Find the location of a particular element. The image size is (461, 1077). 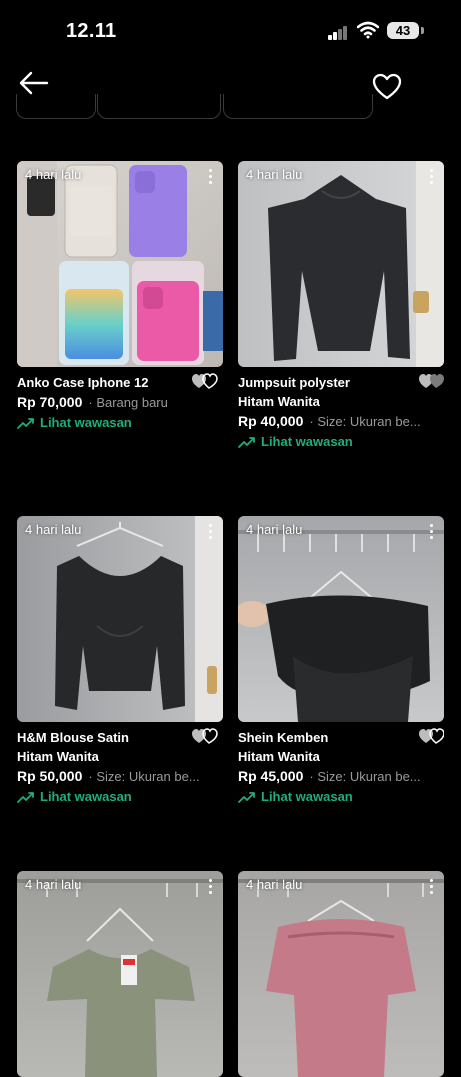

listing-title: H&M Blouse Satin Hitam Wanita is located at coordinates (73, 747).